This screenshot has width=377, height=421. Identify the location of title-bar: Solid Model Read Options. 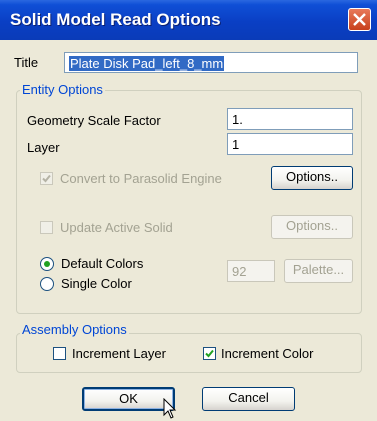
(188, 20).